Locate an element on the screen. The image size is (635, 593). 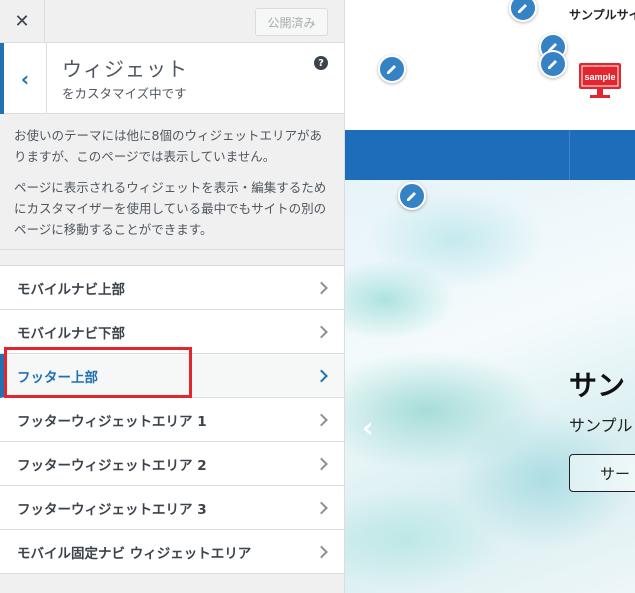
back-button: ‹ is located at coordinates (23, 78).